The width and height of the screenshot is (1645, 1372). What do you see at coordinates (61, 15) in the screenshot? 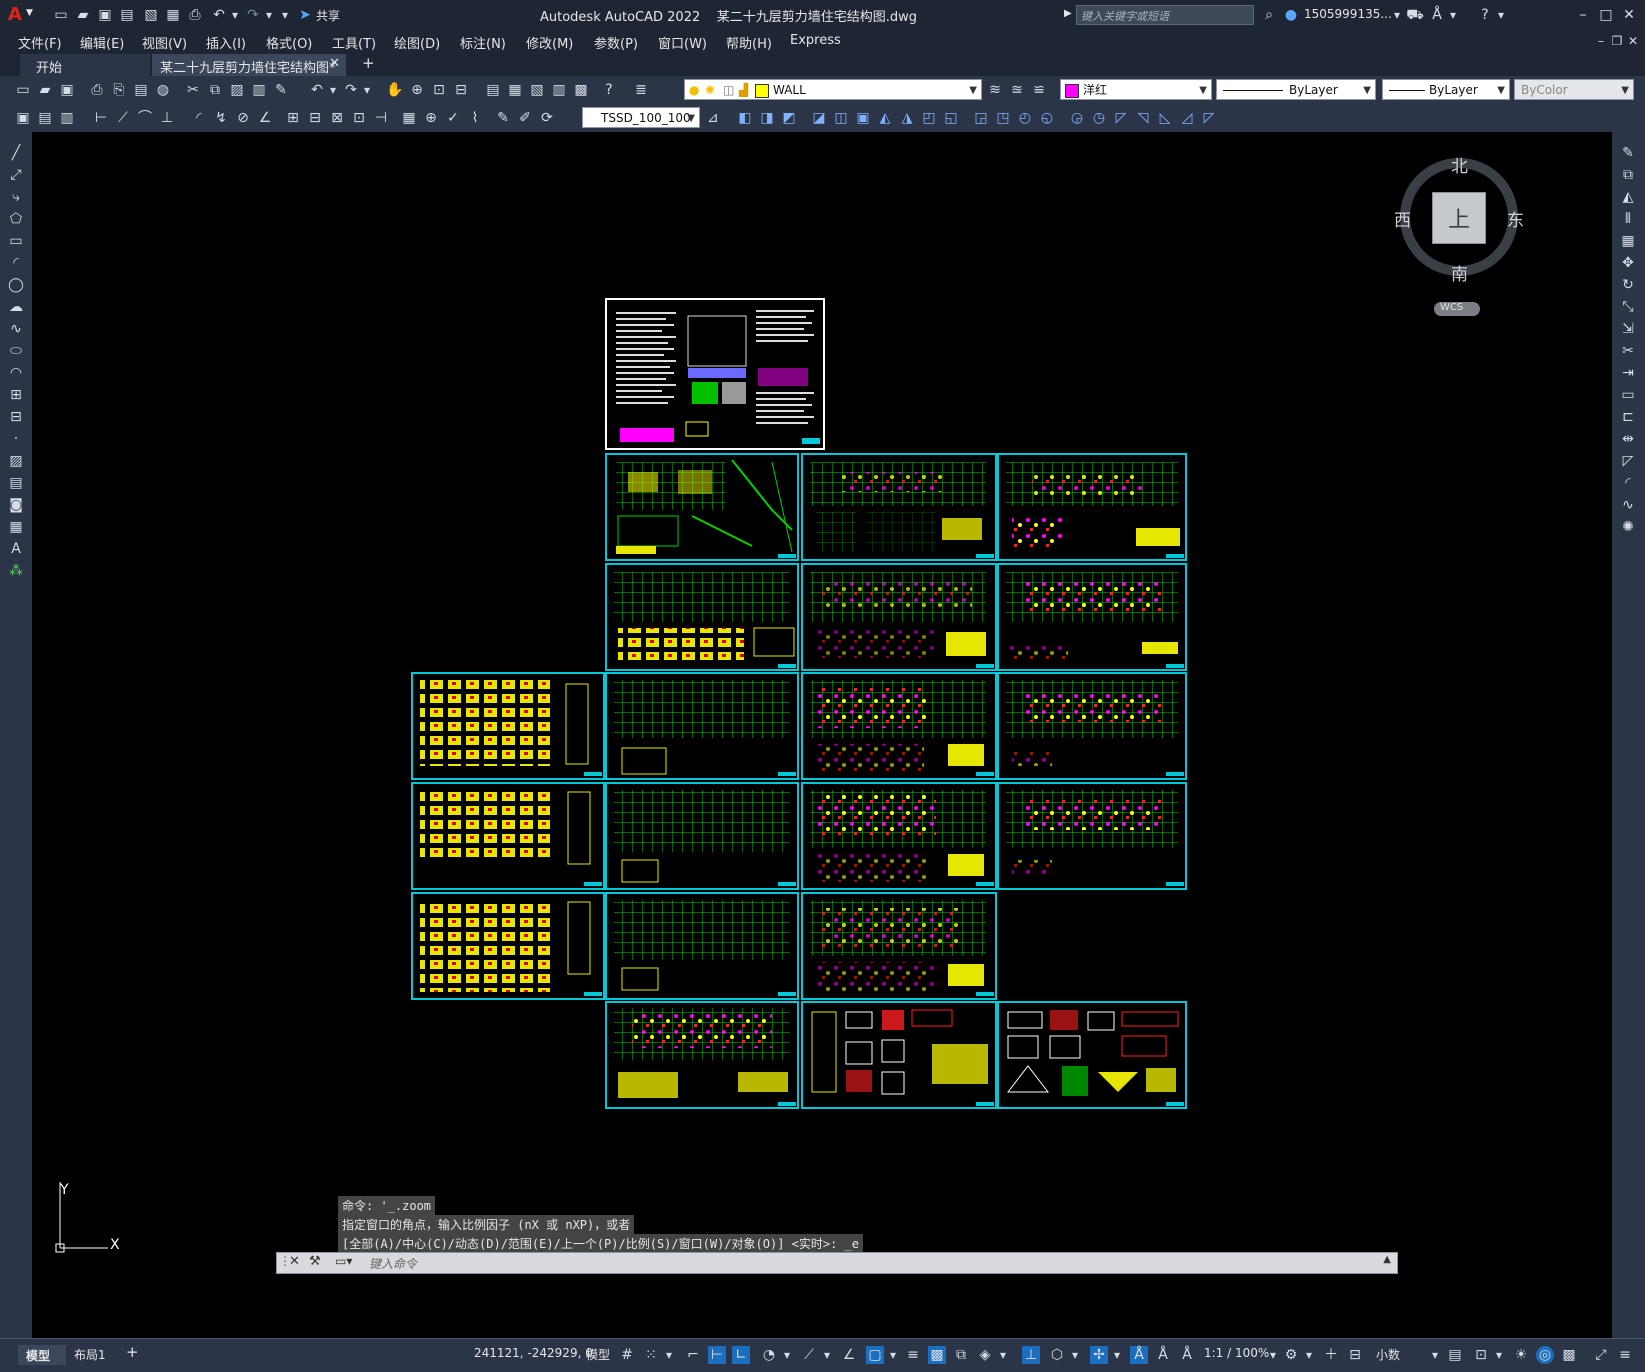
I see `new-file-icon: ▭` at bounding box center [61, 15].